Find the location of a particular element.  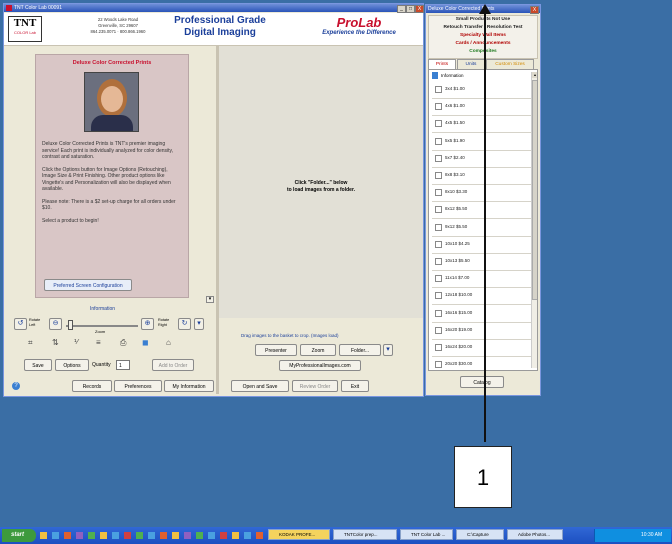

price-list-item: 5x5 $1.90 is located at coordinates (482, 142).